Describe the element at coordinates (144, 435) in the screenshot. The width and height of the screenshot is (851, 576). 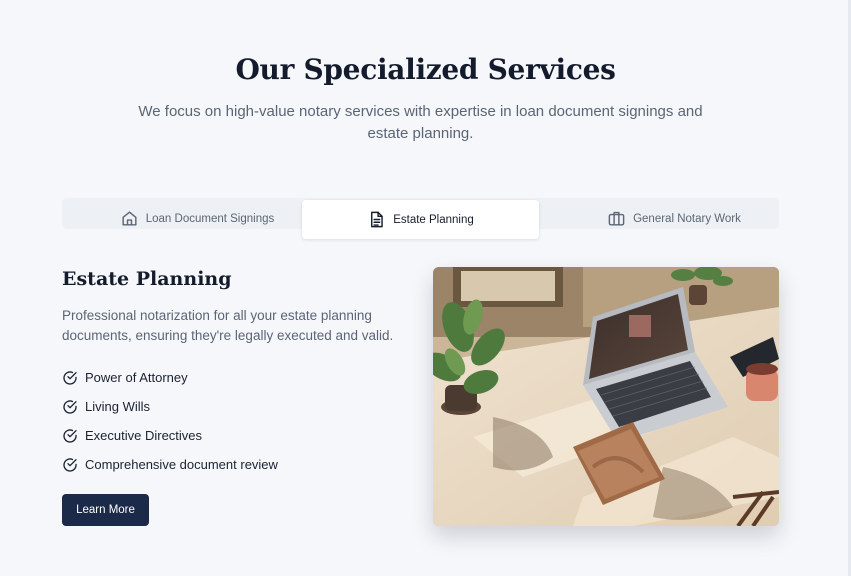
I see `feature-label: Executive Directives` at that location.